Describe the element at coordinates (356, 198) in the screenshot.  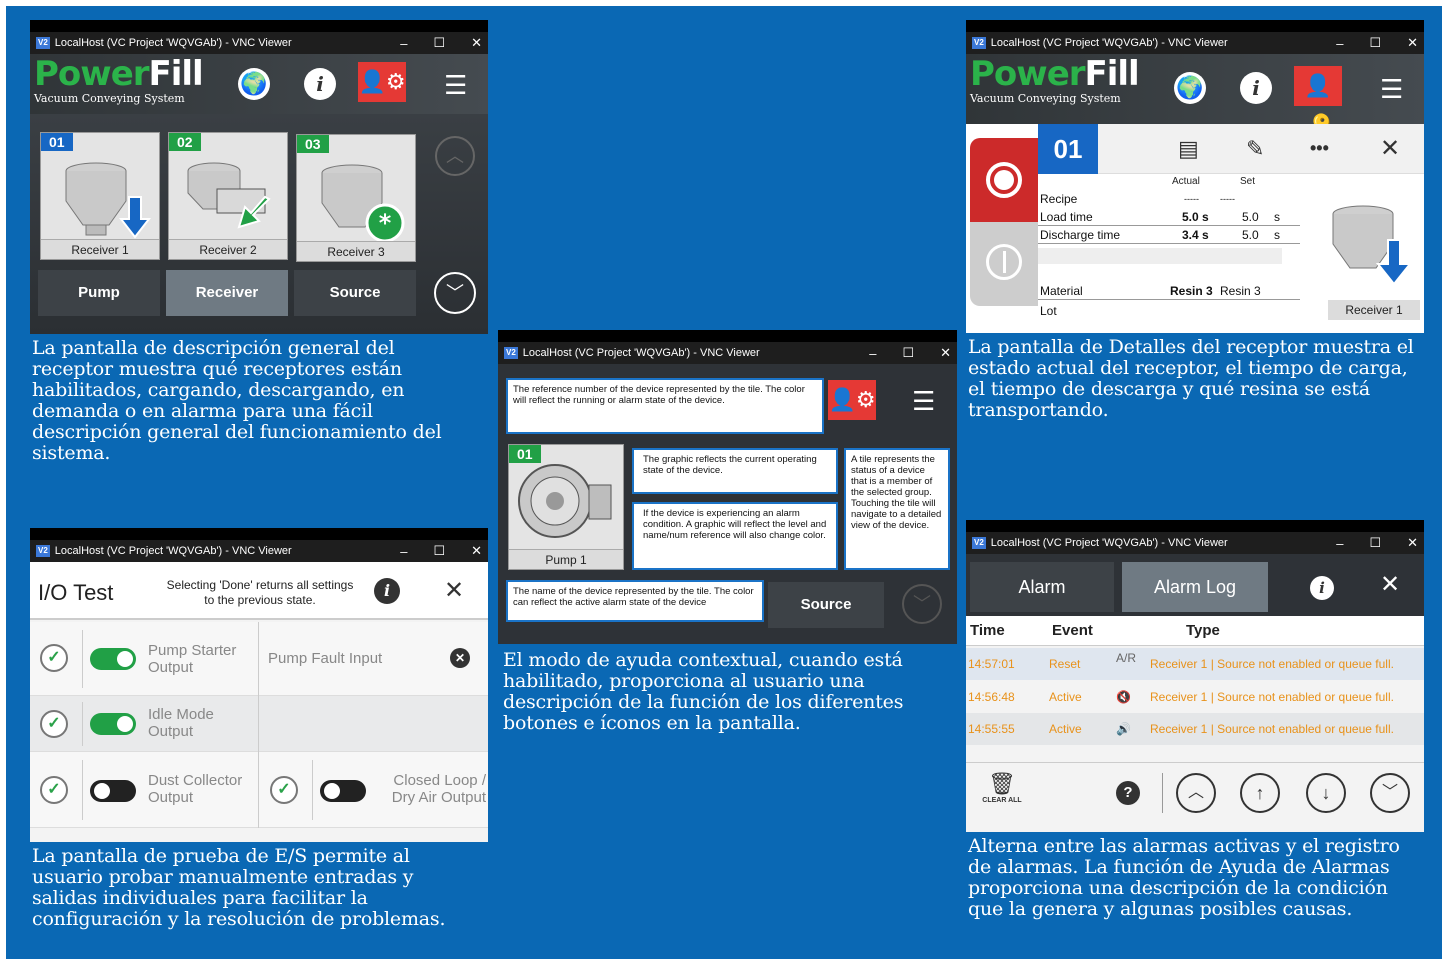
I see `receiver-tile-3: 03 * Receiver 3` at that location.